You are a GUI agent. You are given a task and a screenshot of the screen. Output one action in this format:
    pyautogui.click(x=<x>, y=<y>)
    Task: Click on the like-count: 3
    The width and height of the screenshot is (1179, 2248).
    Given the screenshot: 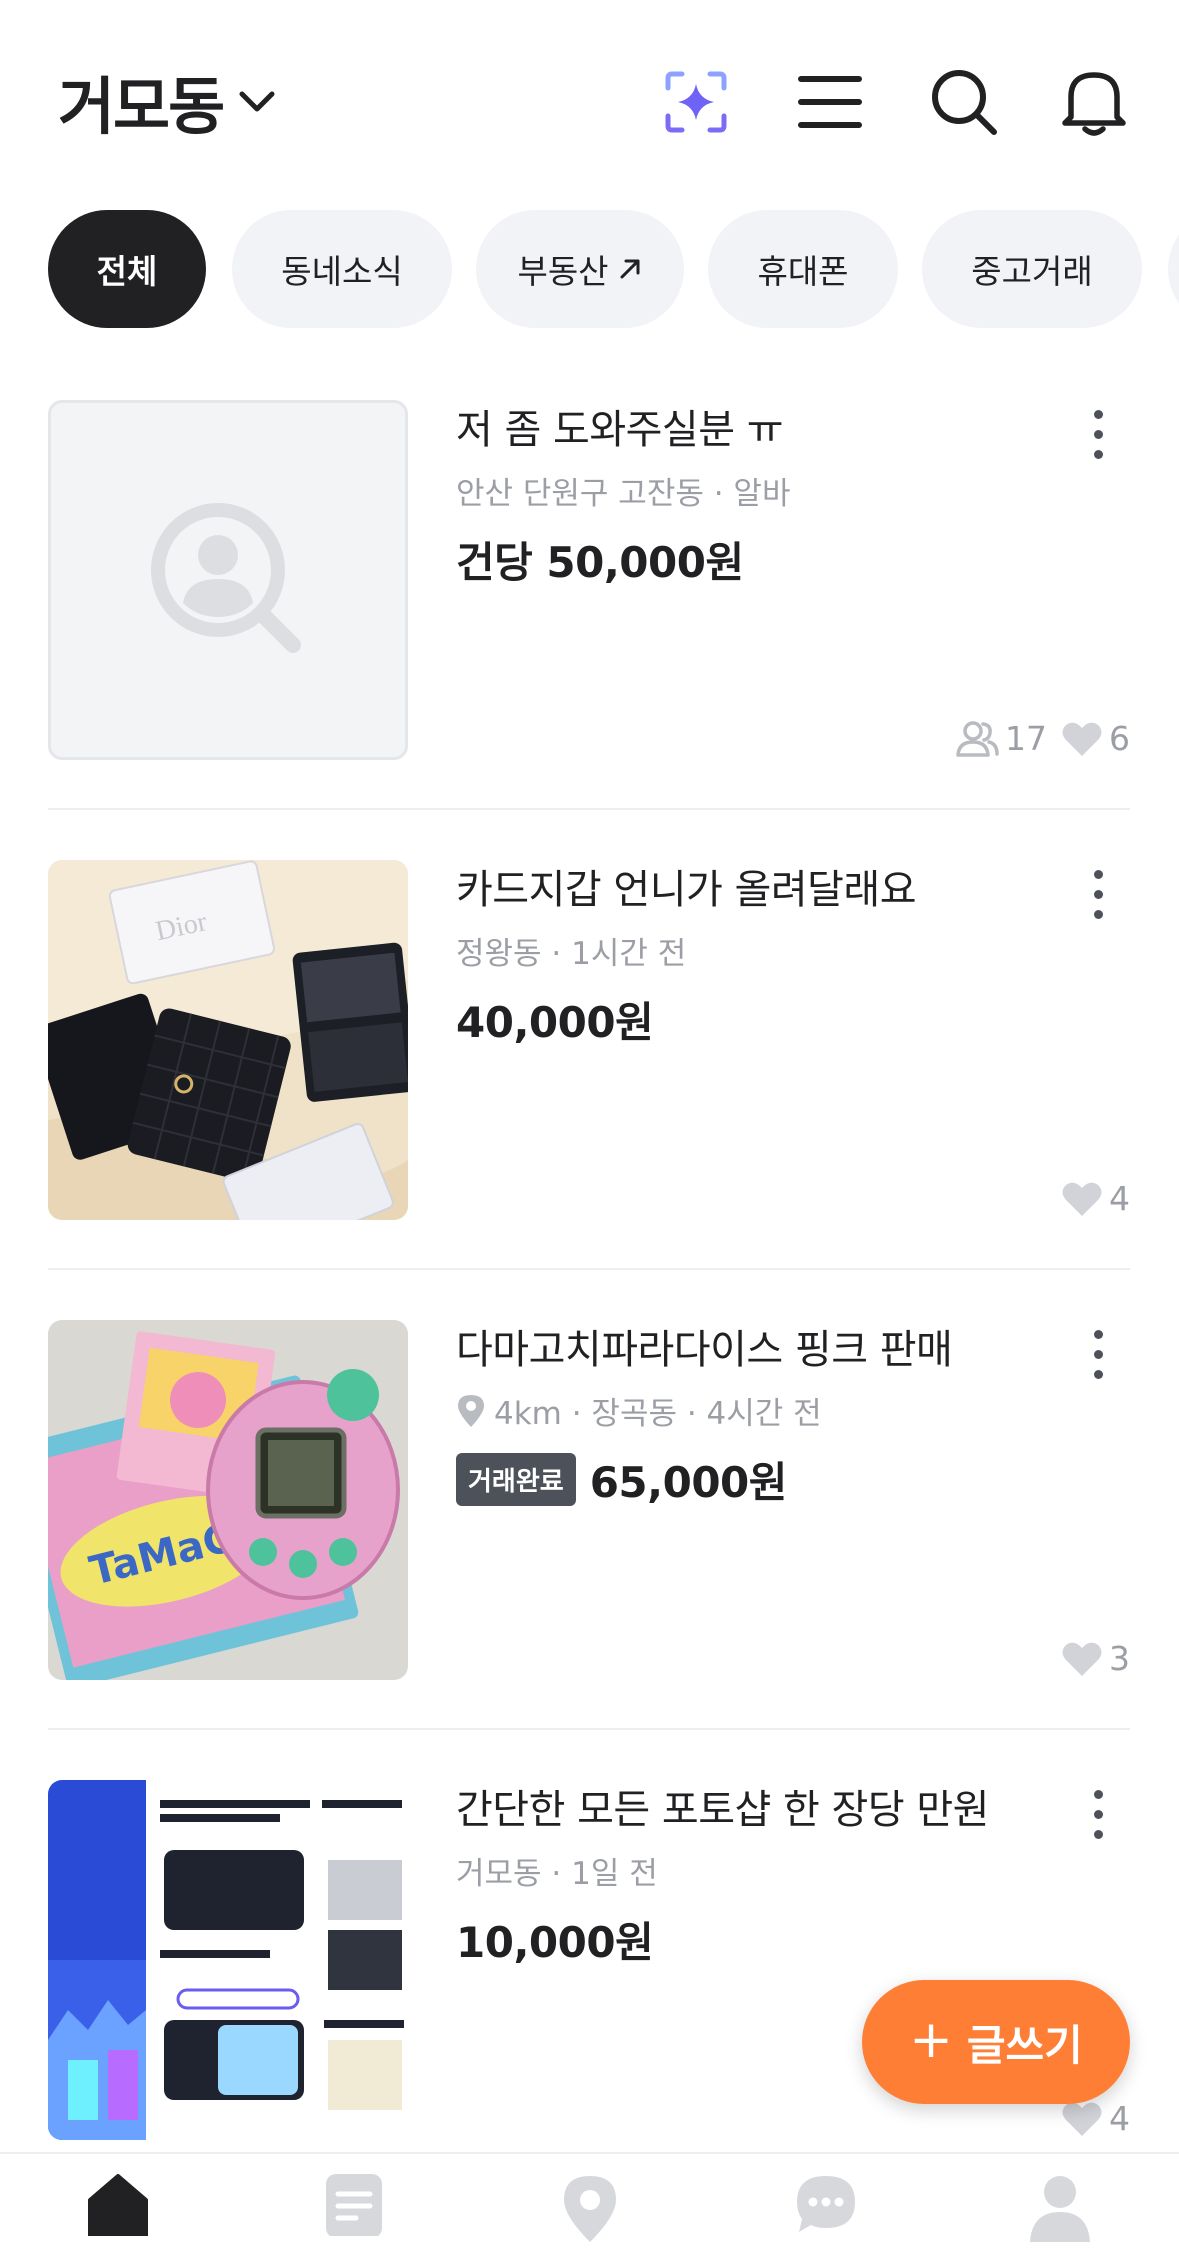 What is the action you would take?
    pyautogui.click(x=1095, y=1658)
    